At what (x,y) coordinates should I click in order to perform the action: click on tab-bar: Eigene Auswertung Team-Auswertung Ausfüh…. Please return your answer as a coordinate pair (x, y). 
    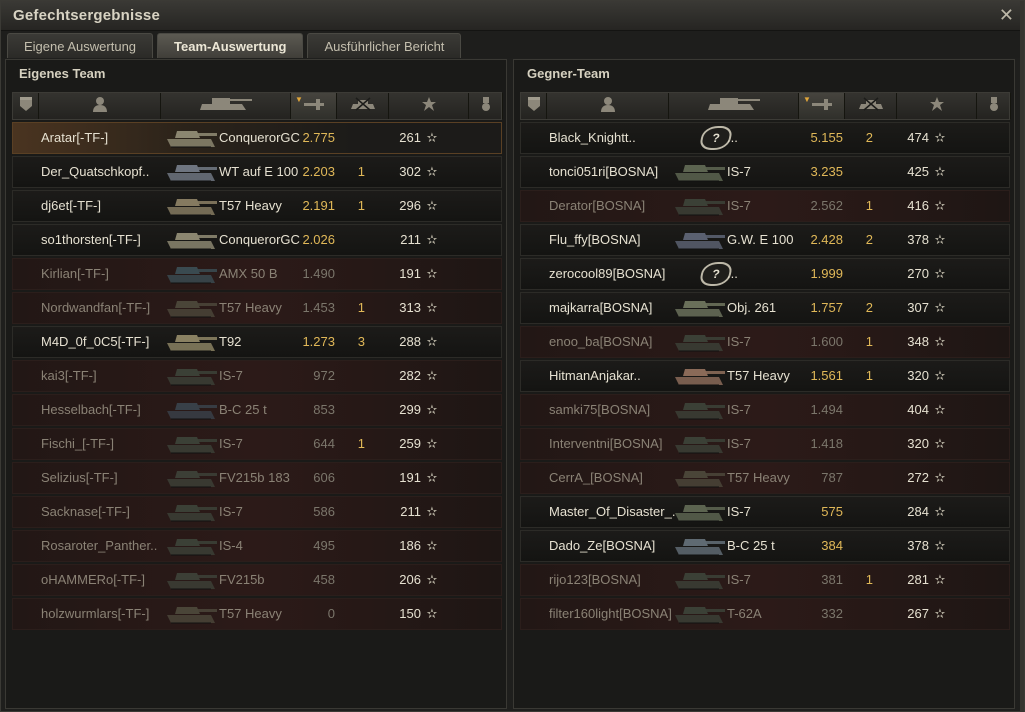
    Looking at the image, I should click on (512, 44).